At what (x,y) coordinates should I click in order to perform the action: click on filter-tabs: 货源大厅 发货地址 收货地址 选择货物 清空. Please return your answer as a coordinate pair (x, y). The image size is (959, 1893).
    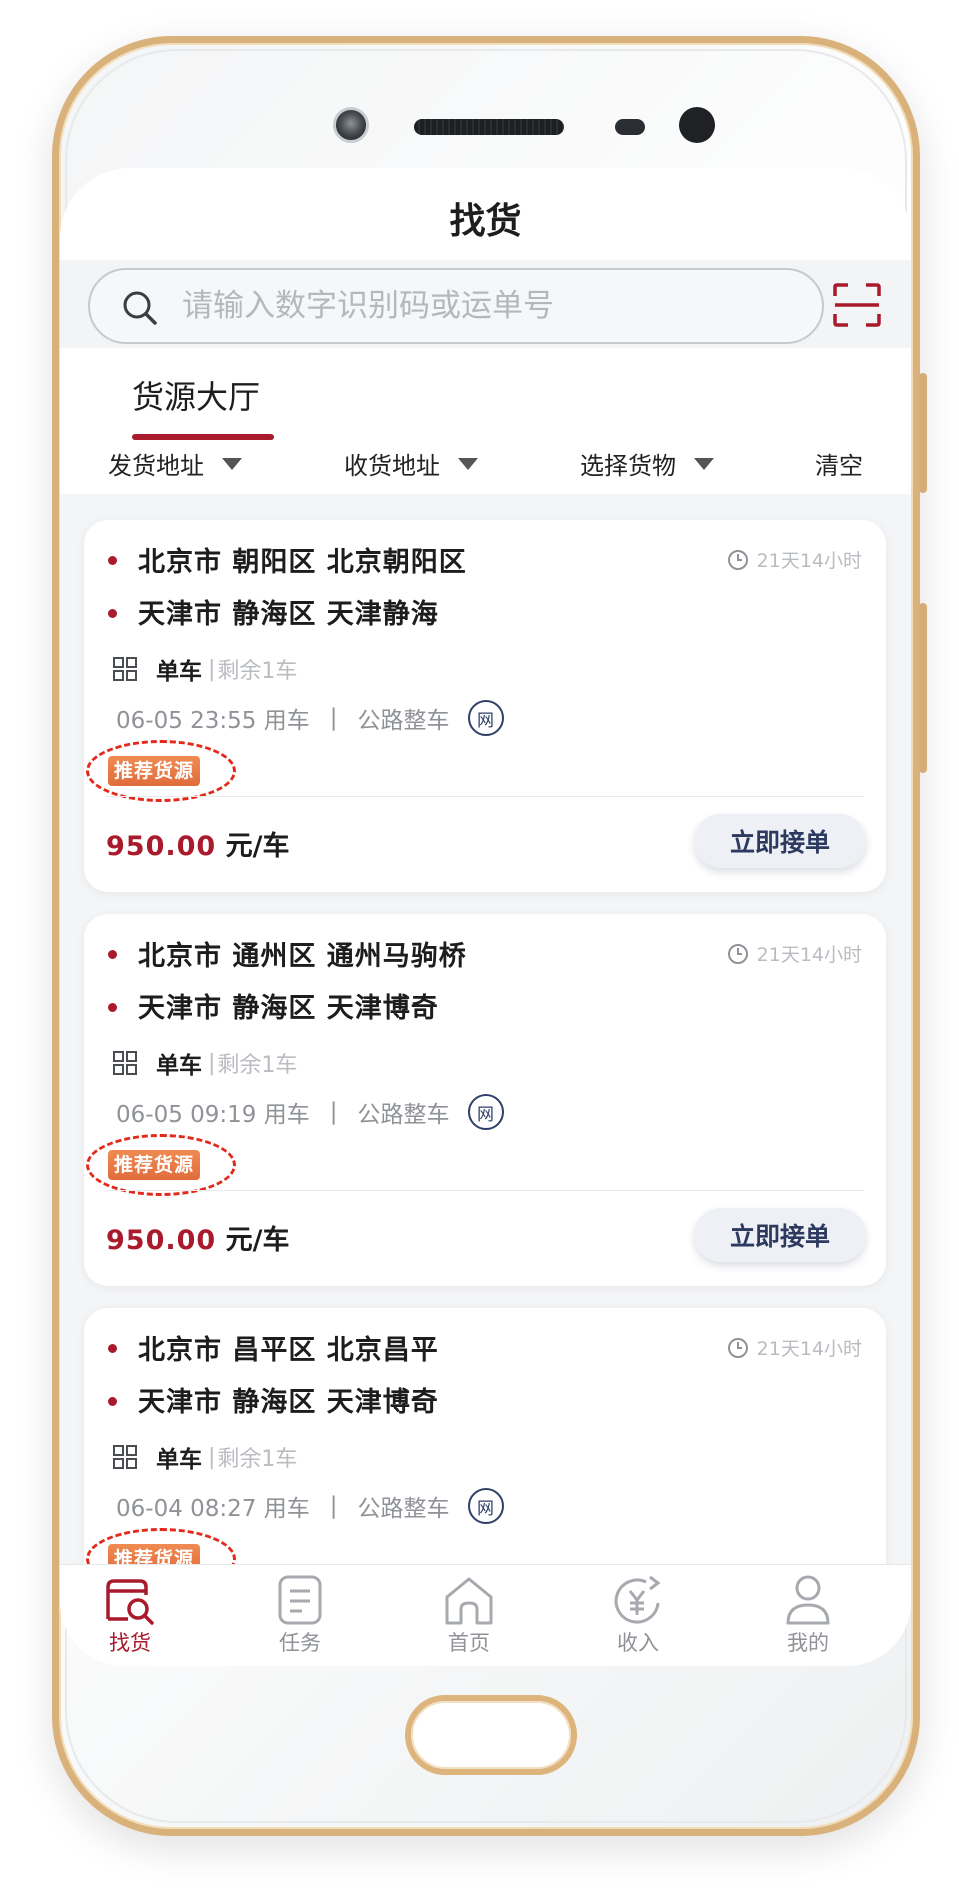
    Looking at the image, I should click on (485, 421).